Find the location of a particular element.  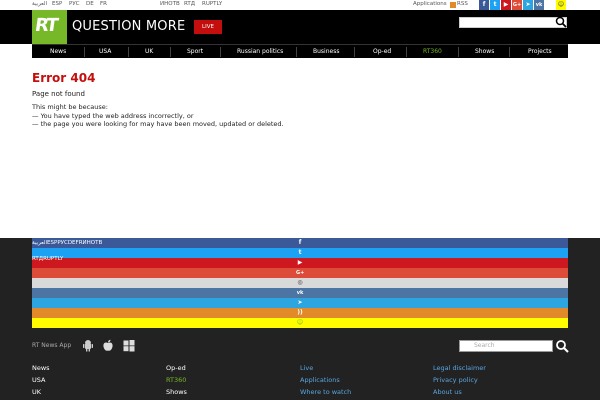

lang-esp: ESP is located at coordinates (57, 4).